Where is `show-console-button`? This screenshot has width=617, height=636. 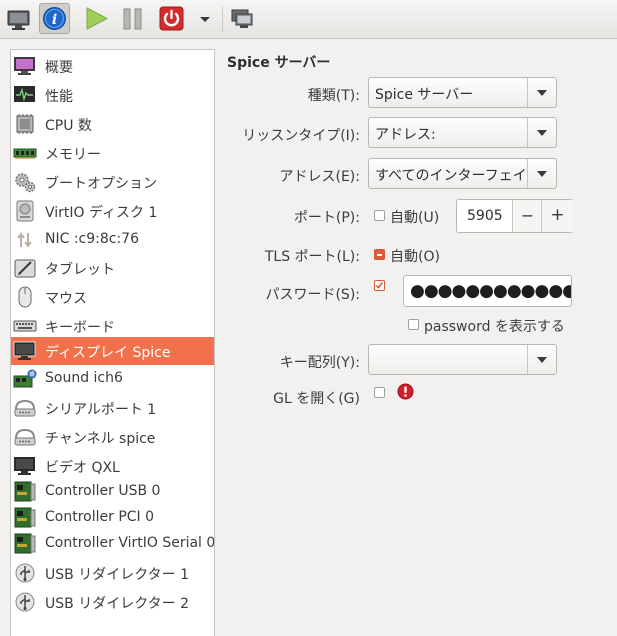 show-console-button is located at coordinates (18, 18).